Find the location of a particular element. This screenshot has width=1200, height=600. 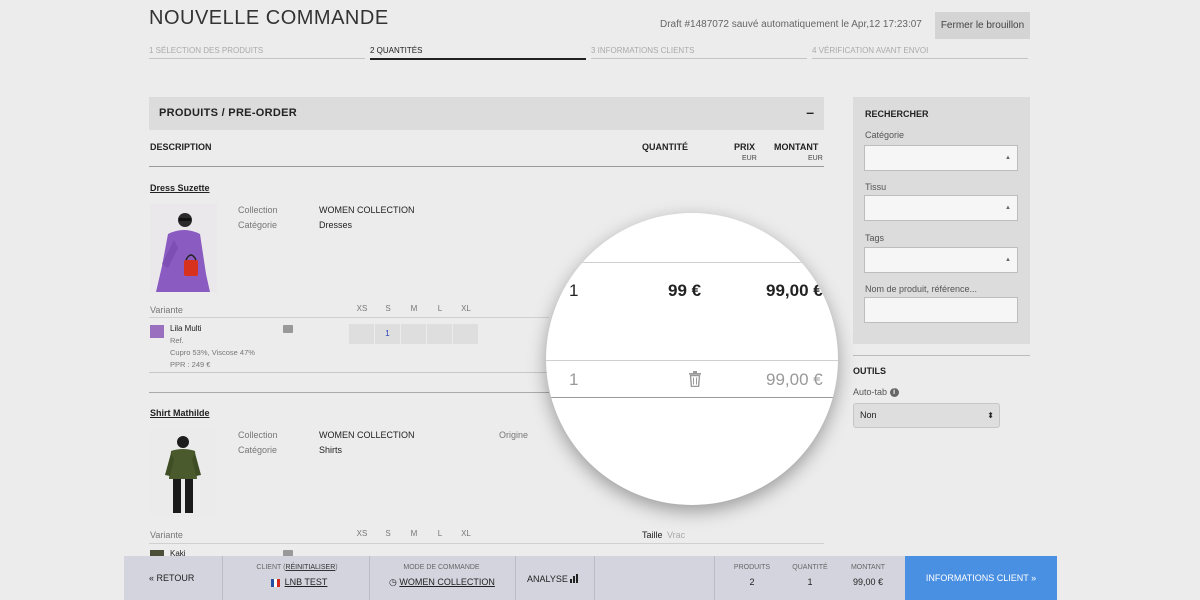

variant-composition: Cupro 53%, Viscose 47% is located at coordinates (212, 352).